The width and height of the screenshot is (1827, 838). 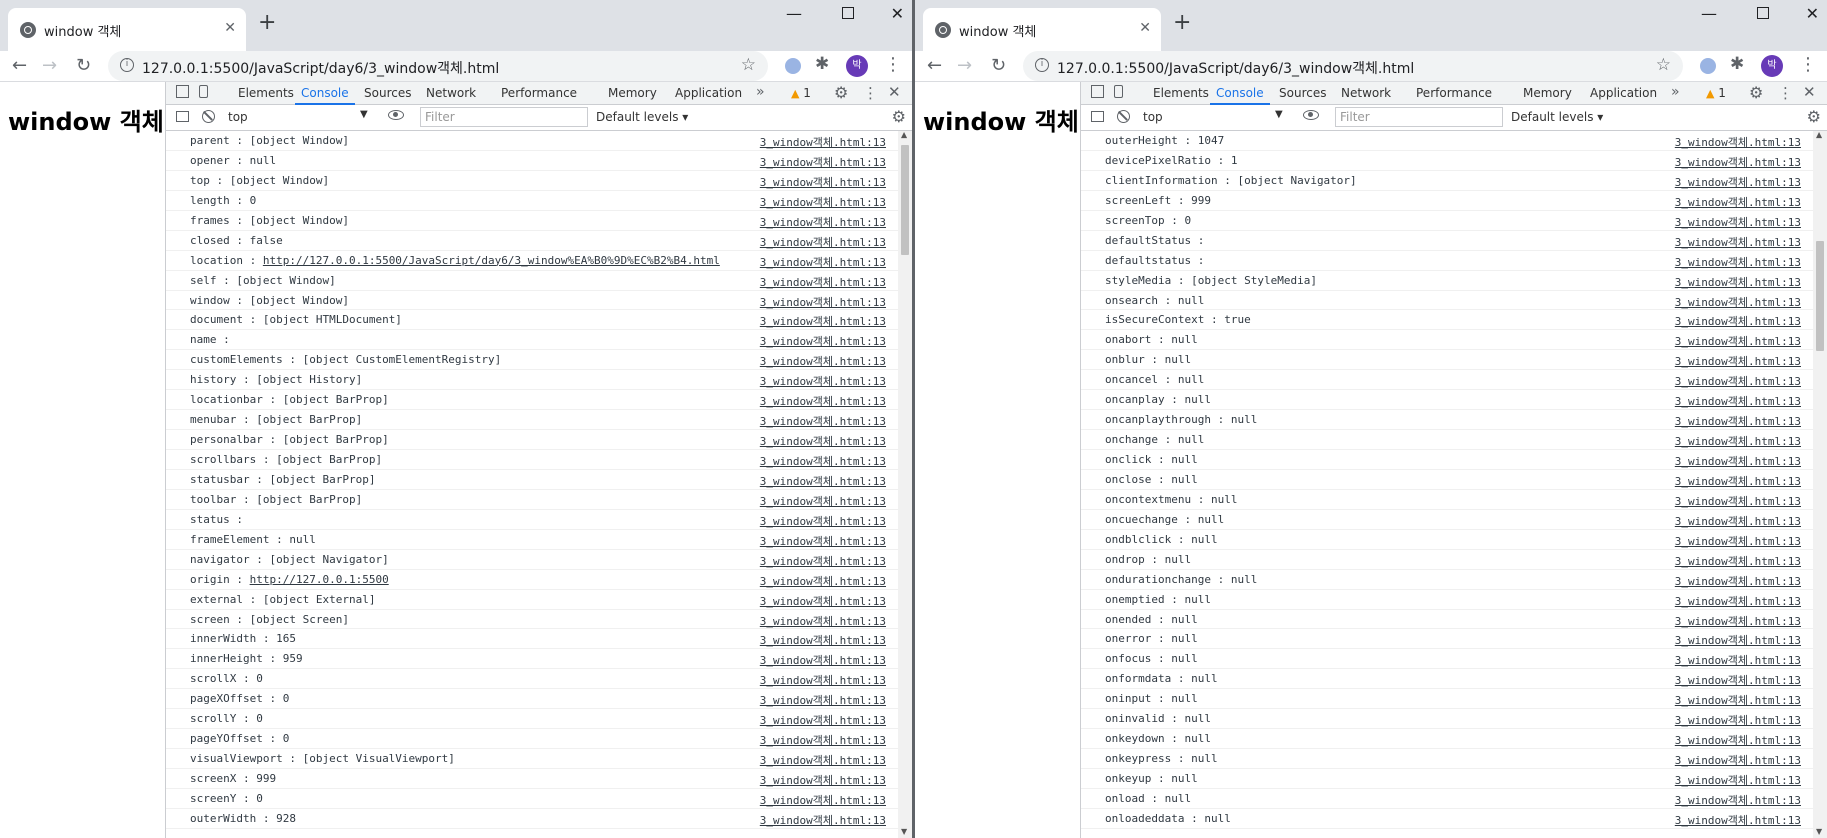 I want to click on context-selector: top, so click(x=1153, y=117).